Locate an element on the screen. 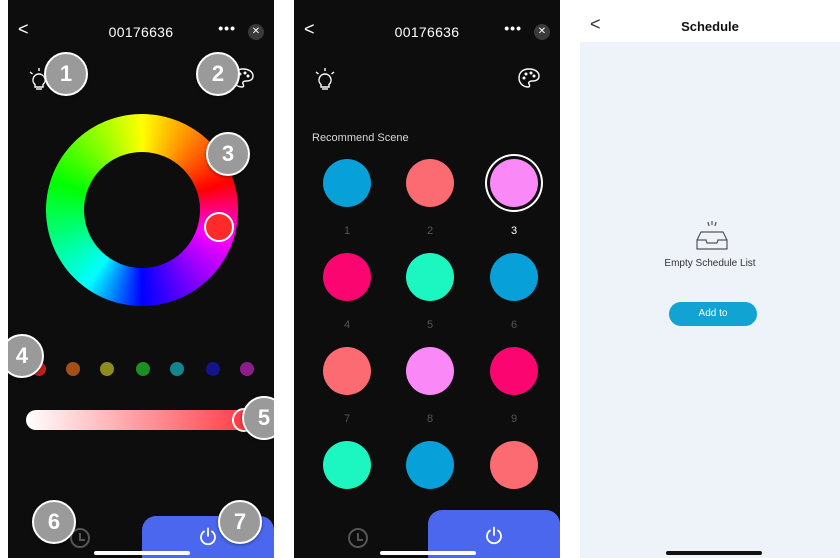  callout-badge: 1 is located at coordinates (66, 74).